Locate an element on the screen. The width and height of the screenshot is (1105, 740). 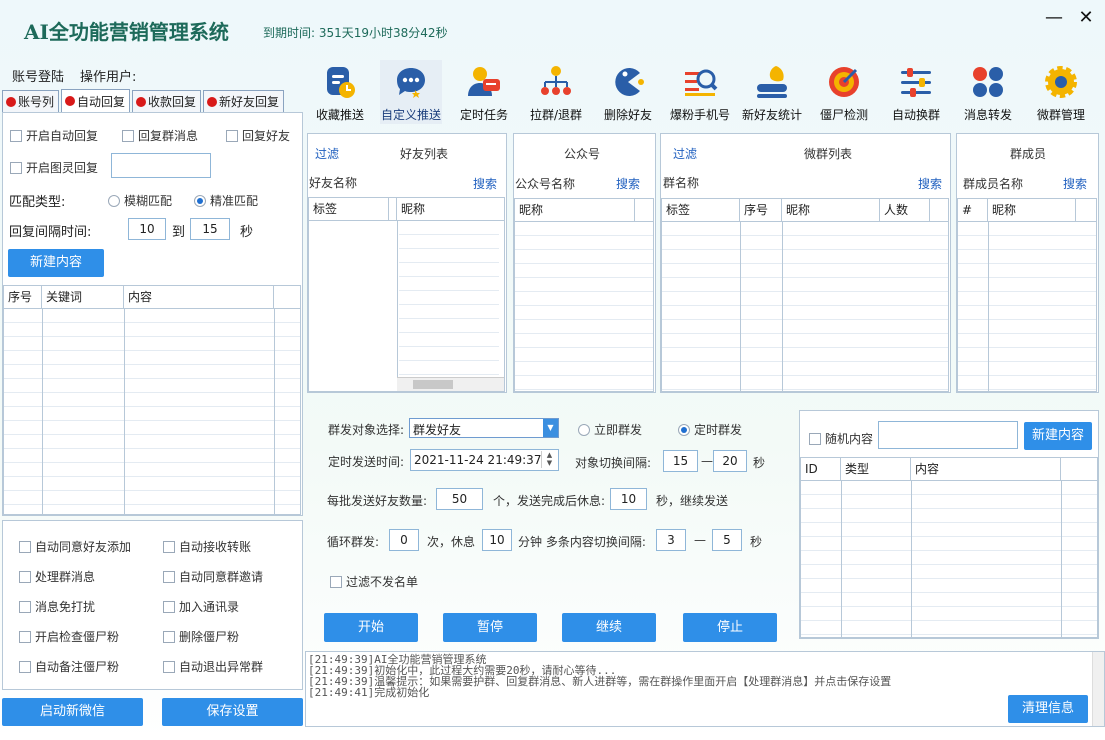
toolbar-scheduled-task: 定时任务 is located at coordinates (484, 92).